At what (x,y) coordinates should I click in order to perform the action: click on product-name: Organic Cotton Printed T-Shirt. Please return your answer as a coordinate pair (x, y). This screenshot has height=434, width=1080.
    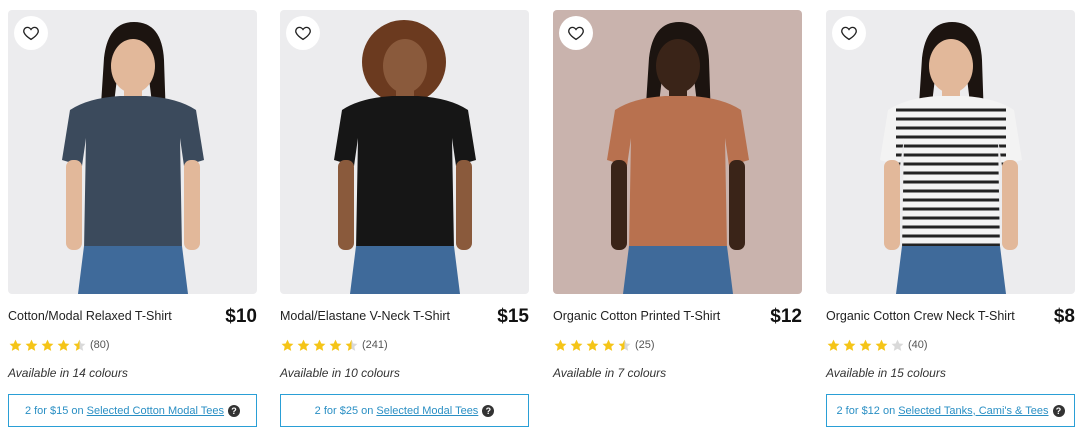
    Looking at the image, I should click on (653, 316).